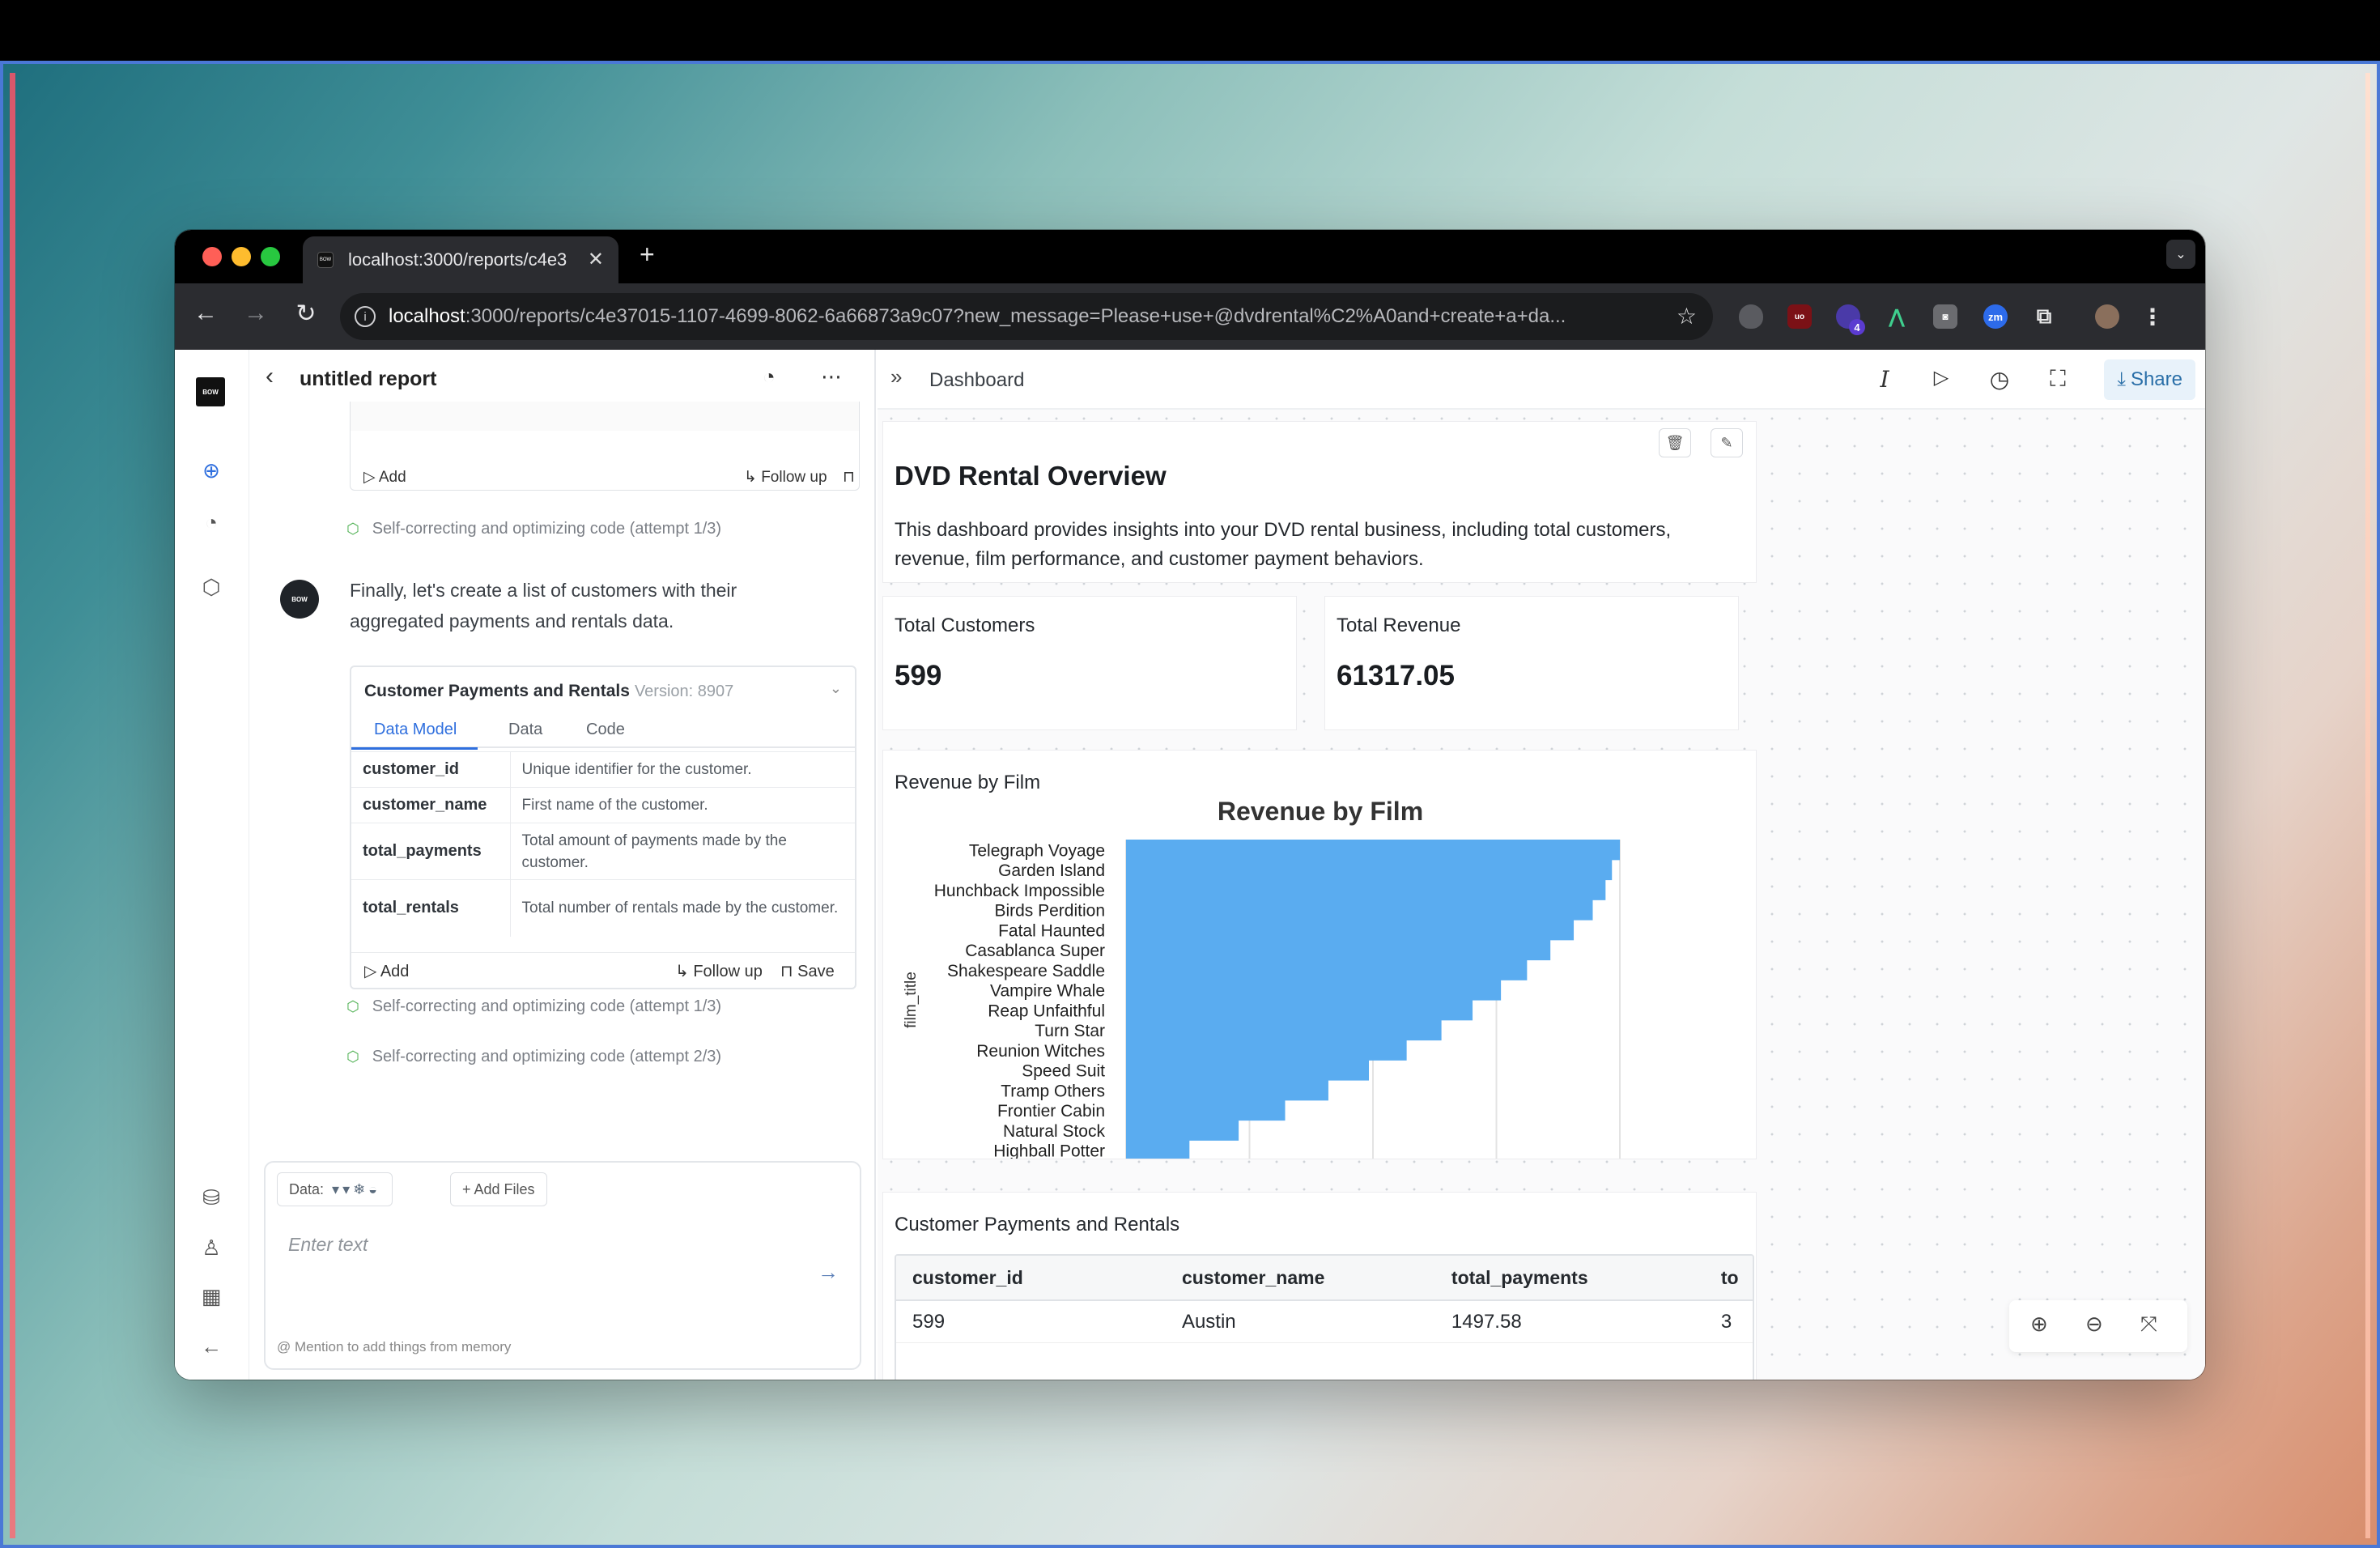 This screenshot has width=2380, height=1548. Describe the element at coordinates (1675, 442) in the screenshot. I see `trash-icon: 🗑` at that location.